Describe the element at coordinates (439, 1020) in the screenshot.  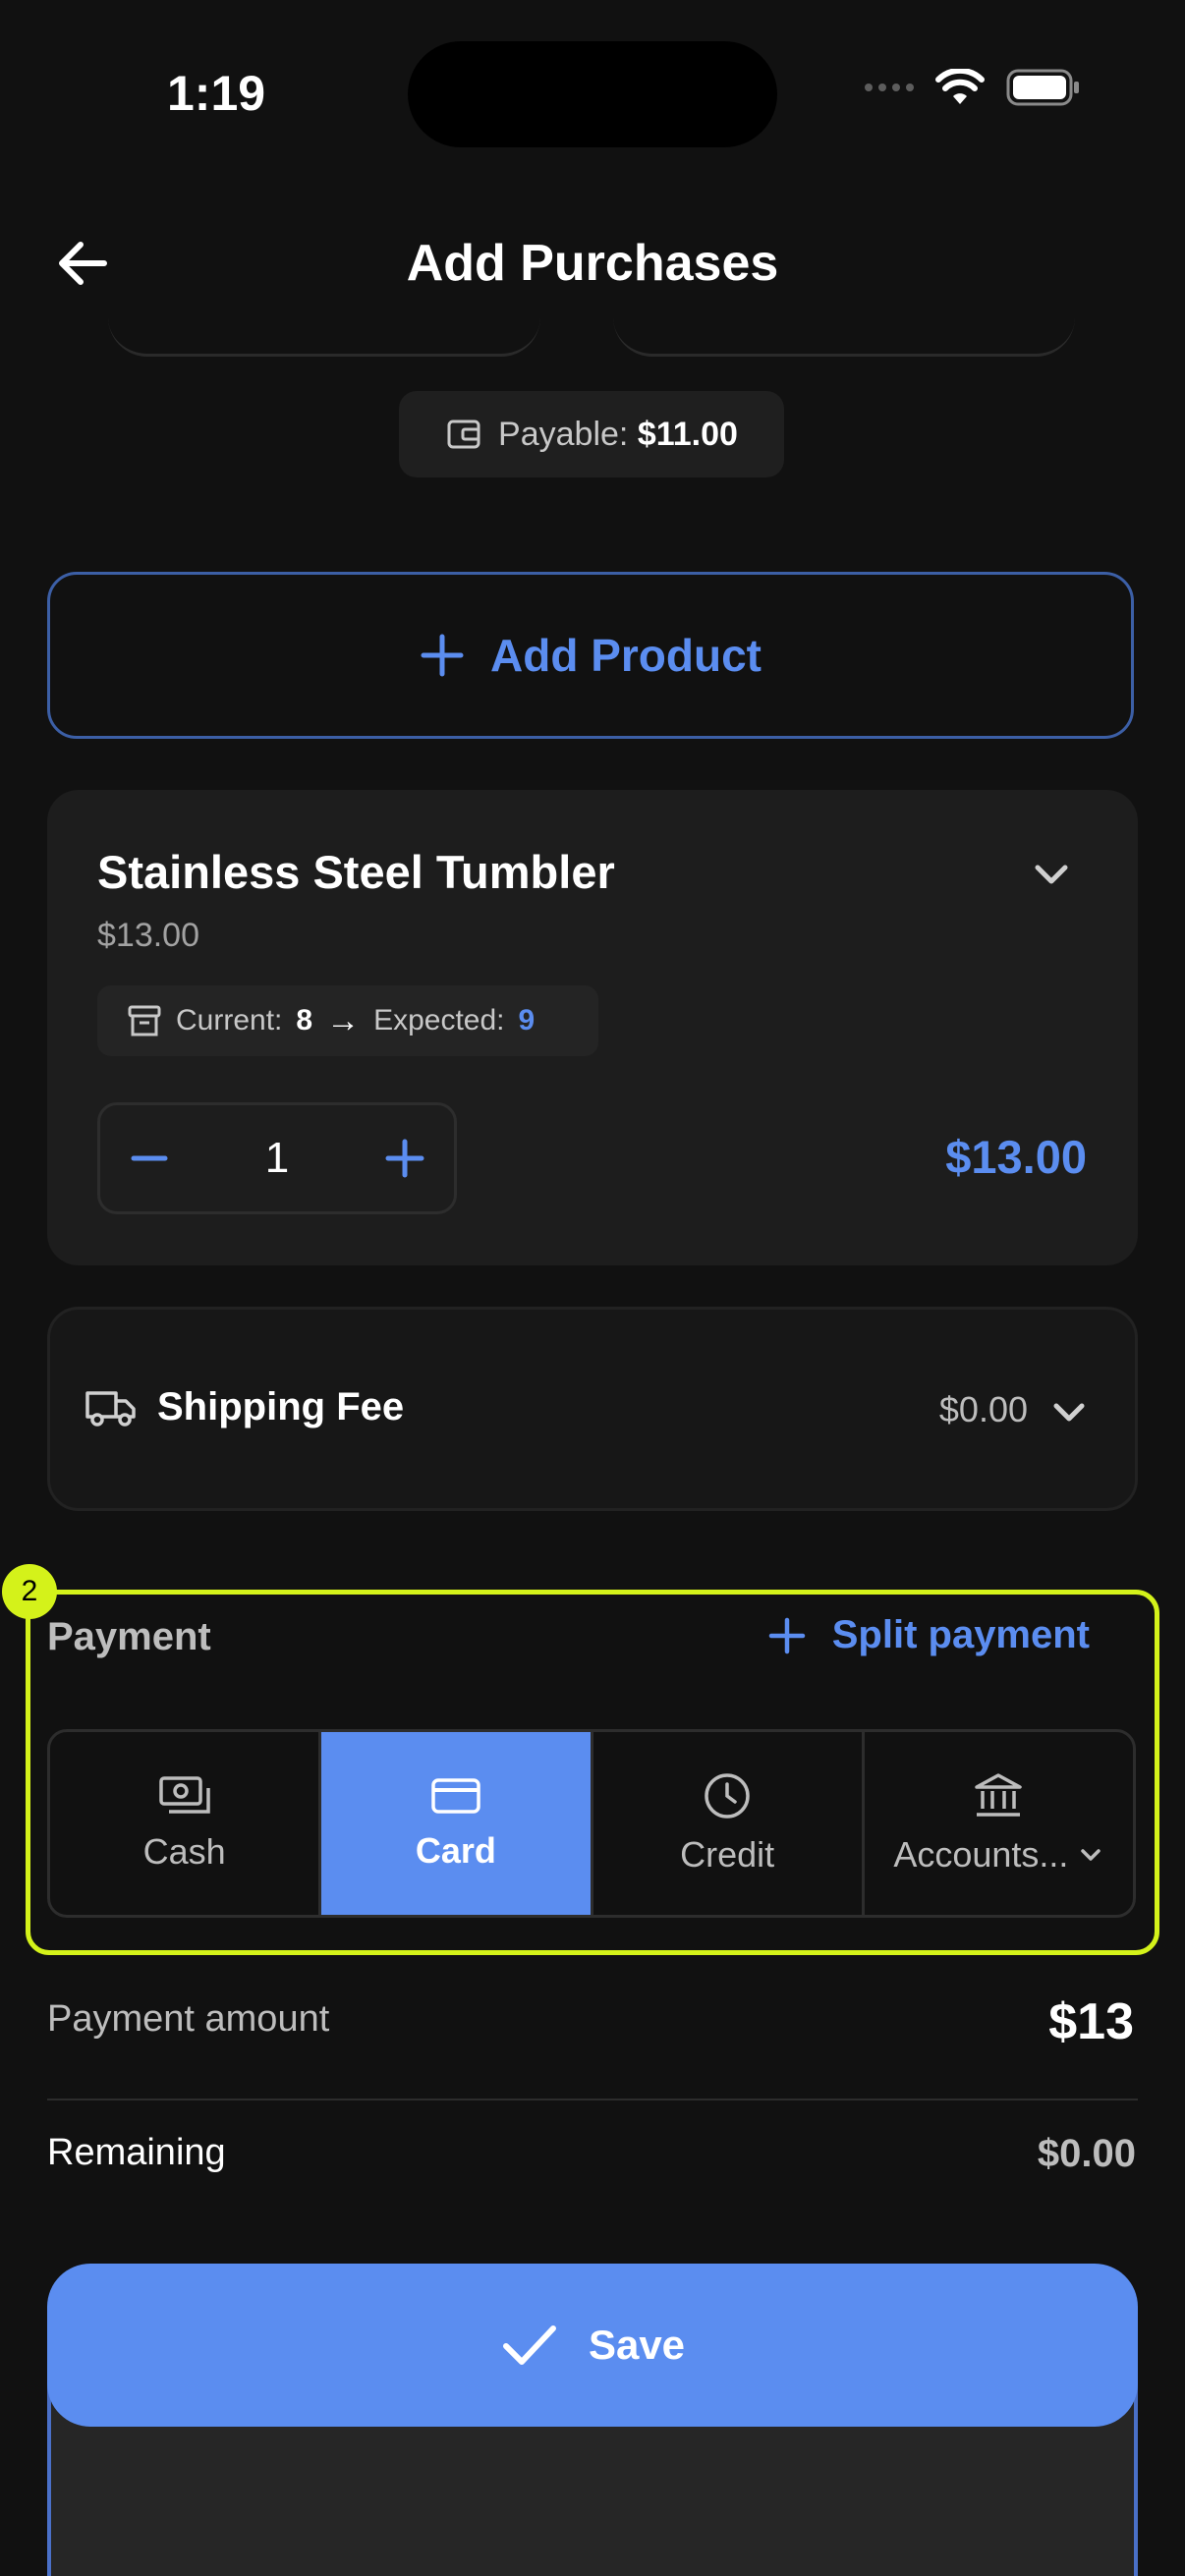
I see `expected-stock-label: Expected:` at that location.